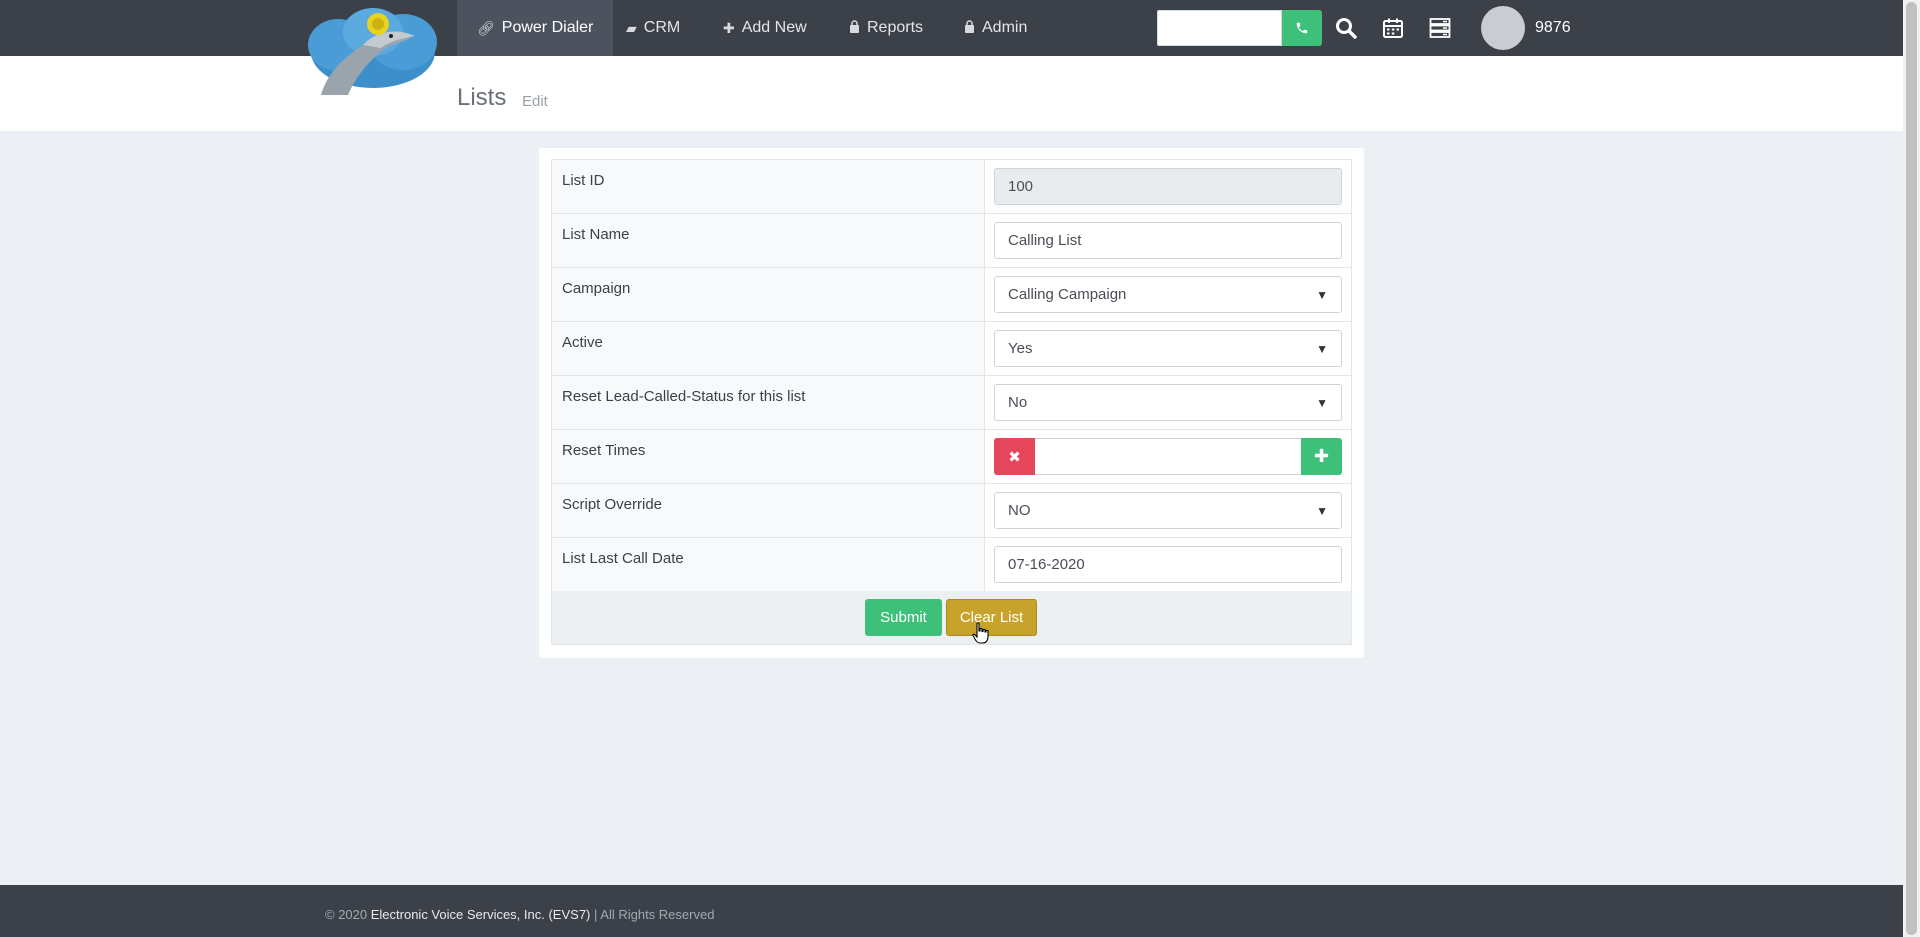  Describe the element at coordinates (951, 911) in the screenshot. I see `footer` at that location.